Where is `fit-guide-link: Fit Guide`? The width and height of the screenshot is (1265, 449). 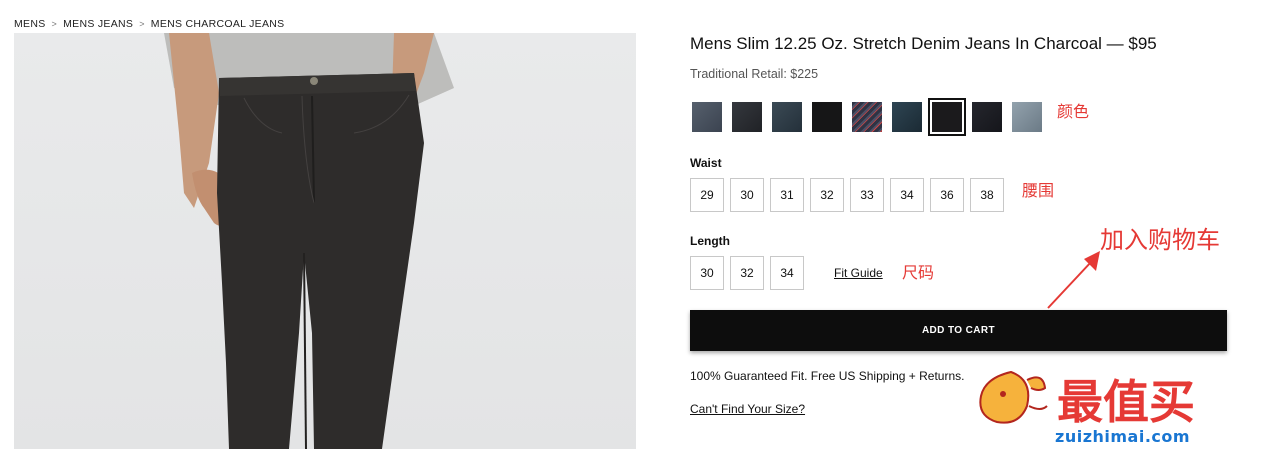
fit-guide-link: Fit Guide is located at coordinates (858, 273).